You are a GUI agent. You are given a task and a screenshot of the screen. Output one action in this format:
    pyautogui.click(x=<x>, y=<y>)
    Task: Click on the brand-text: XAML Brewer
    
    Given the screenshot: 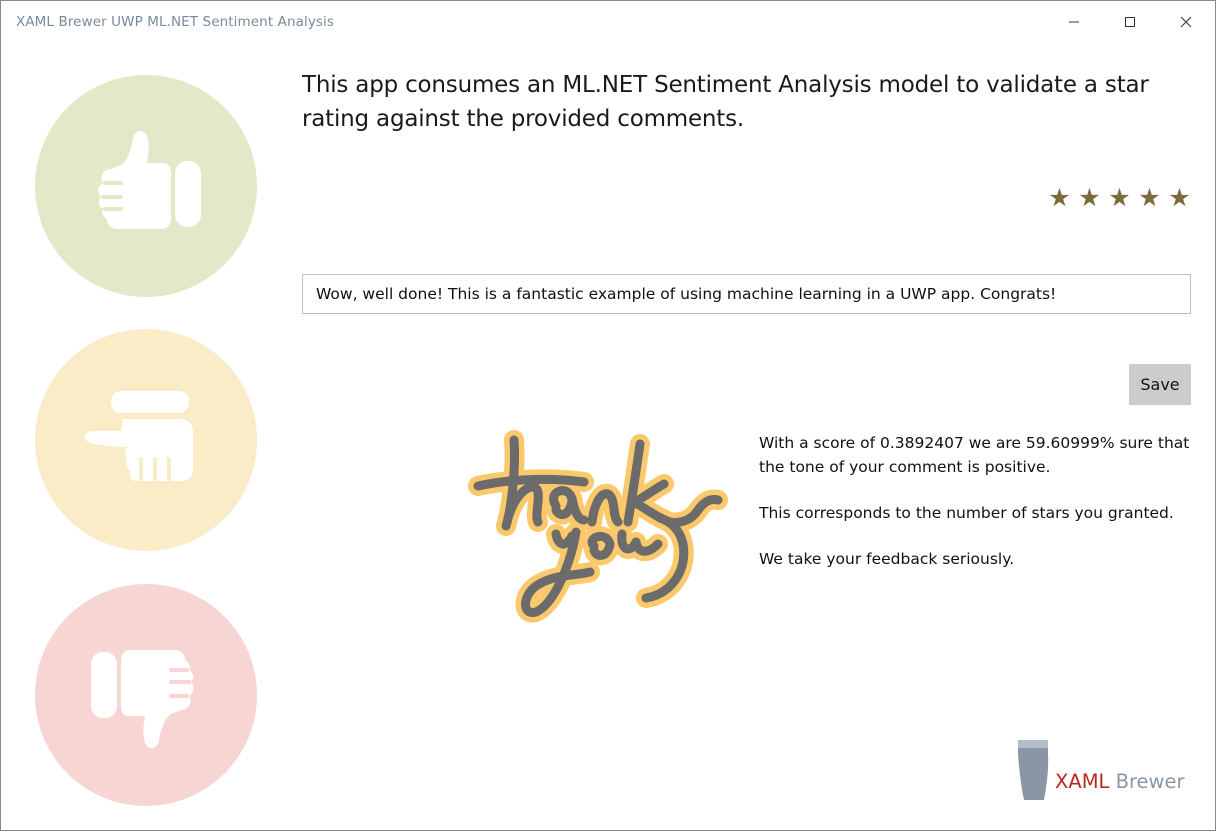 What is the action you would take?
    pyautogui.click(x=1120, y=781)
    